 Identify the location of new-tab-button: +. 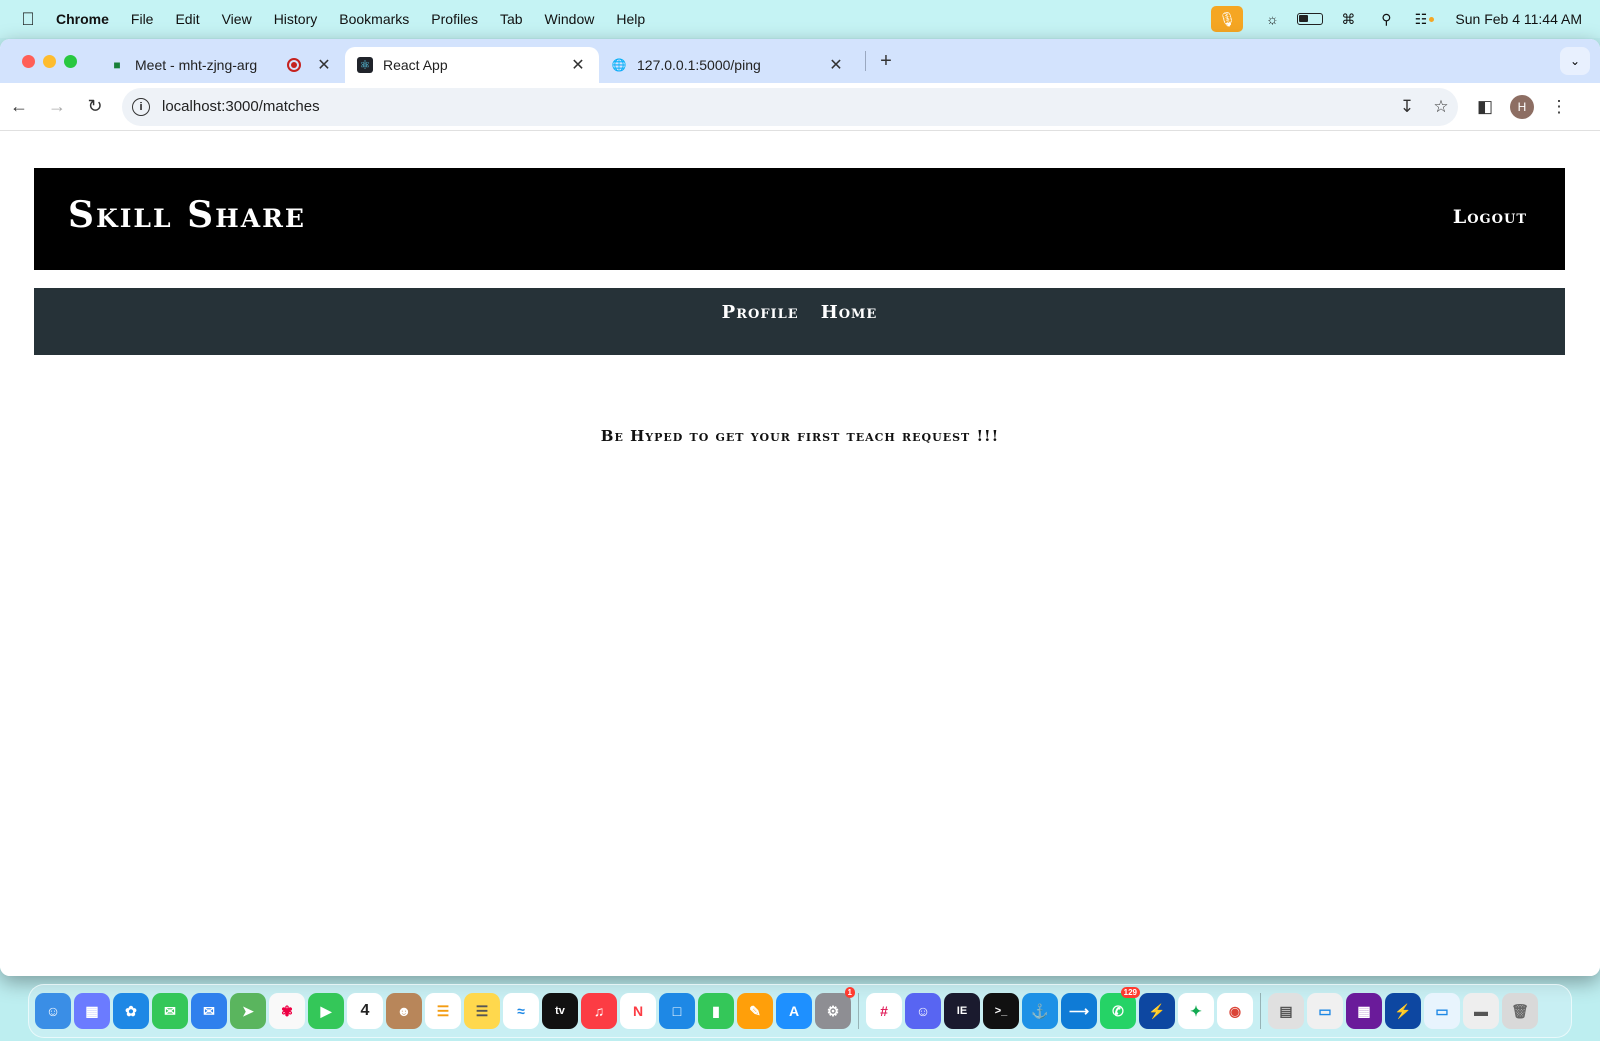
(886, 61).